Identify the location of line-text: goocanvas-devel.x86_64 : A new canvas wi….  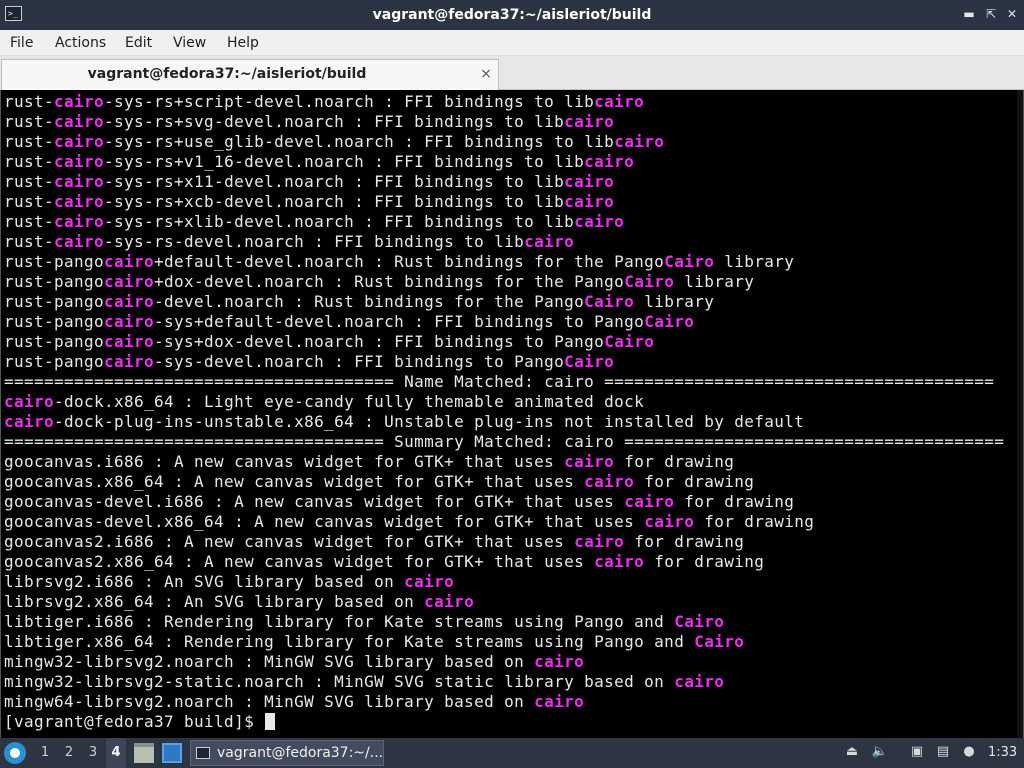
(324, 521).